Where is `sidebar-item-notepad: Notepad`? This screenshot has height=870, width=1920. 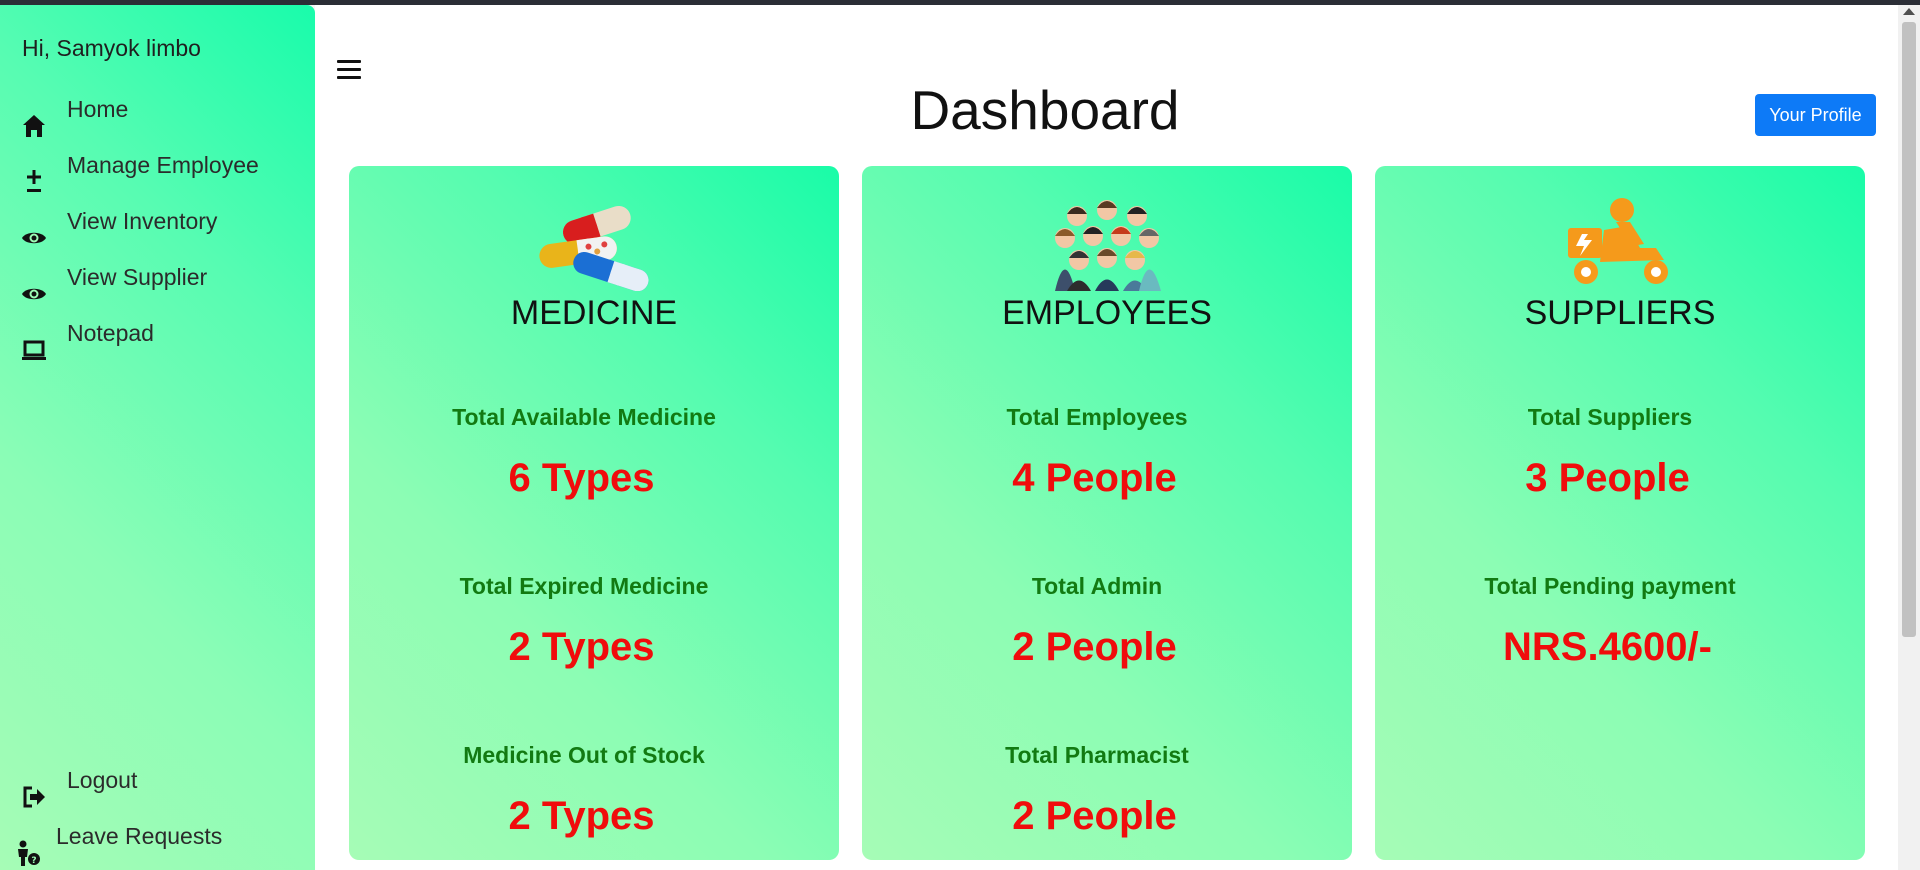
sidebar-item-notepad: Notepad is located at coordinates (157, 339).